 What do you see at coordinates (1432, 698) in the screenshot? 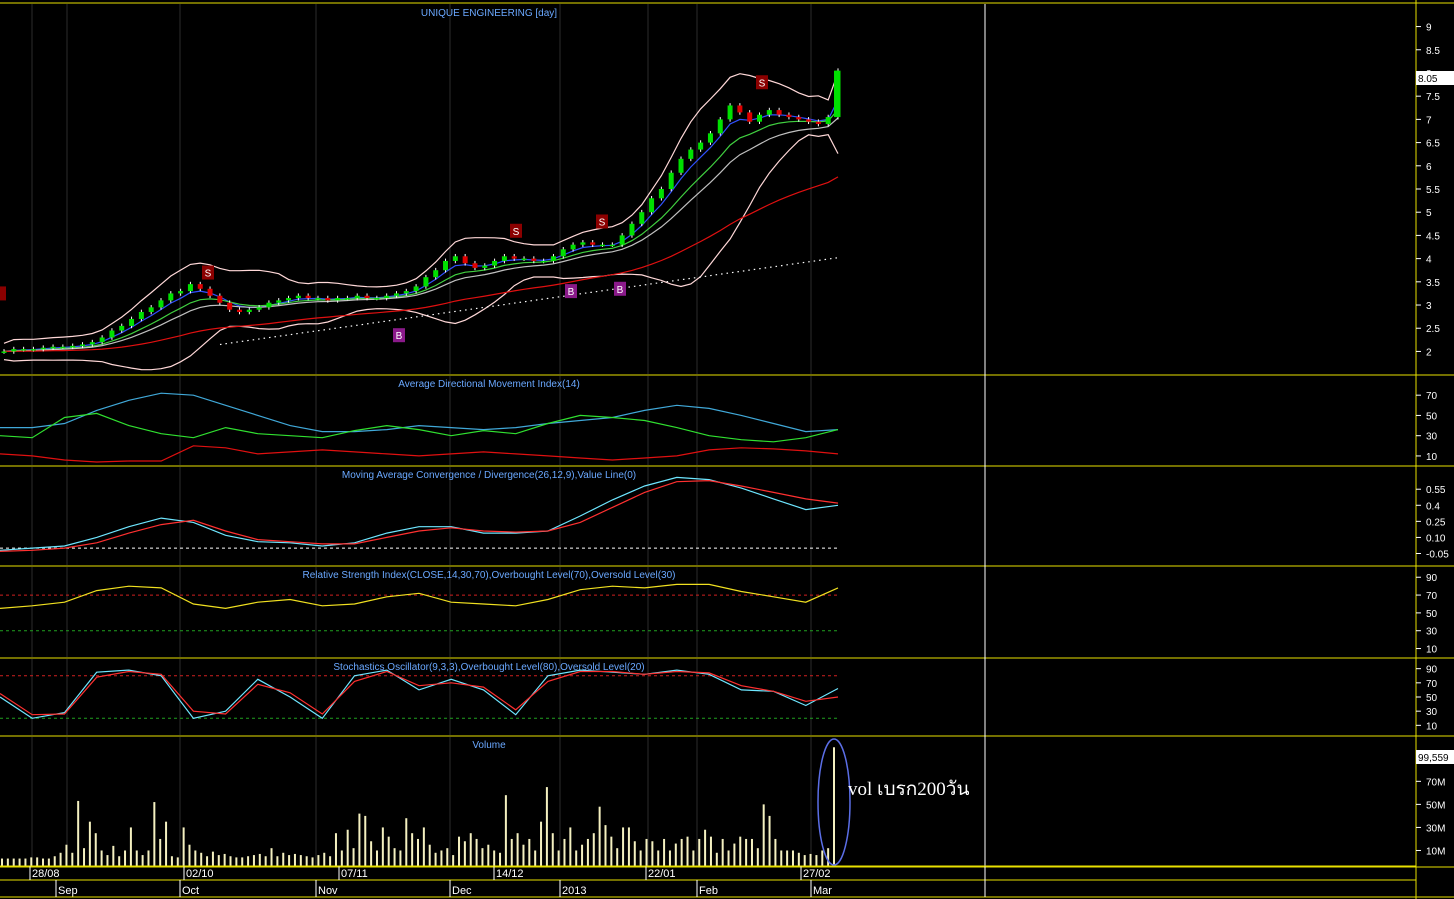
I see `axis-tick-label: 50` at bounding box center [1432, 698].